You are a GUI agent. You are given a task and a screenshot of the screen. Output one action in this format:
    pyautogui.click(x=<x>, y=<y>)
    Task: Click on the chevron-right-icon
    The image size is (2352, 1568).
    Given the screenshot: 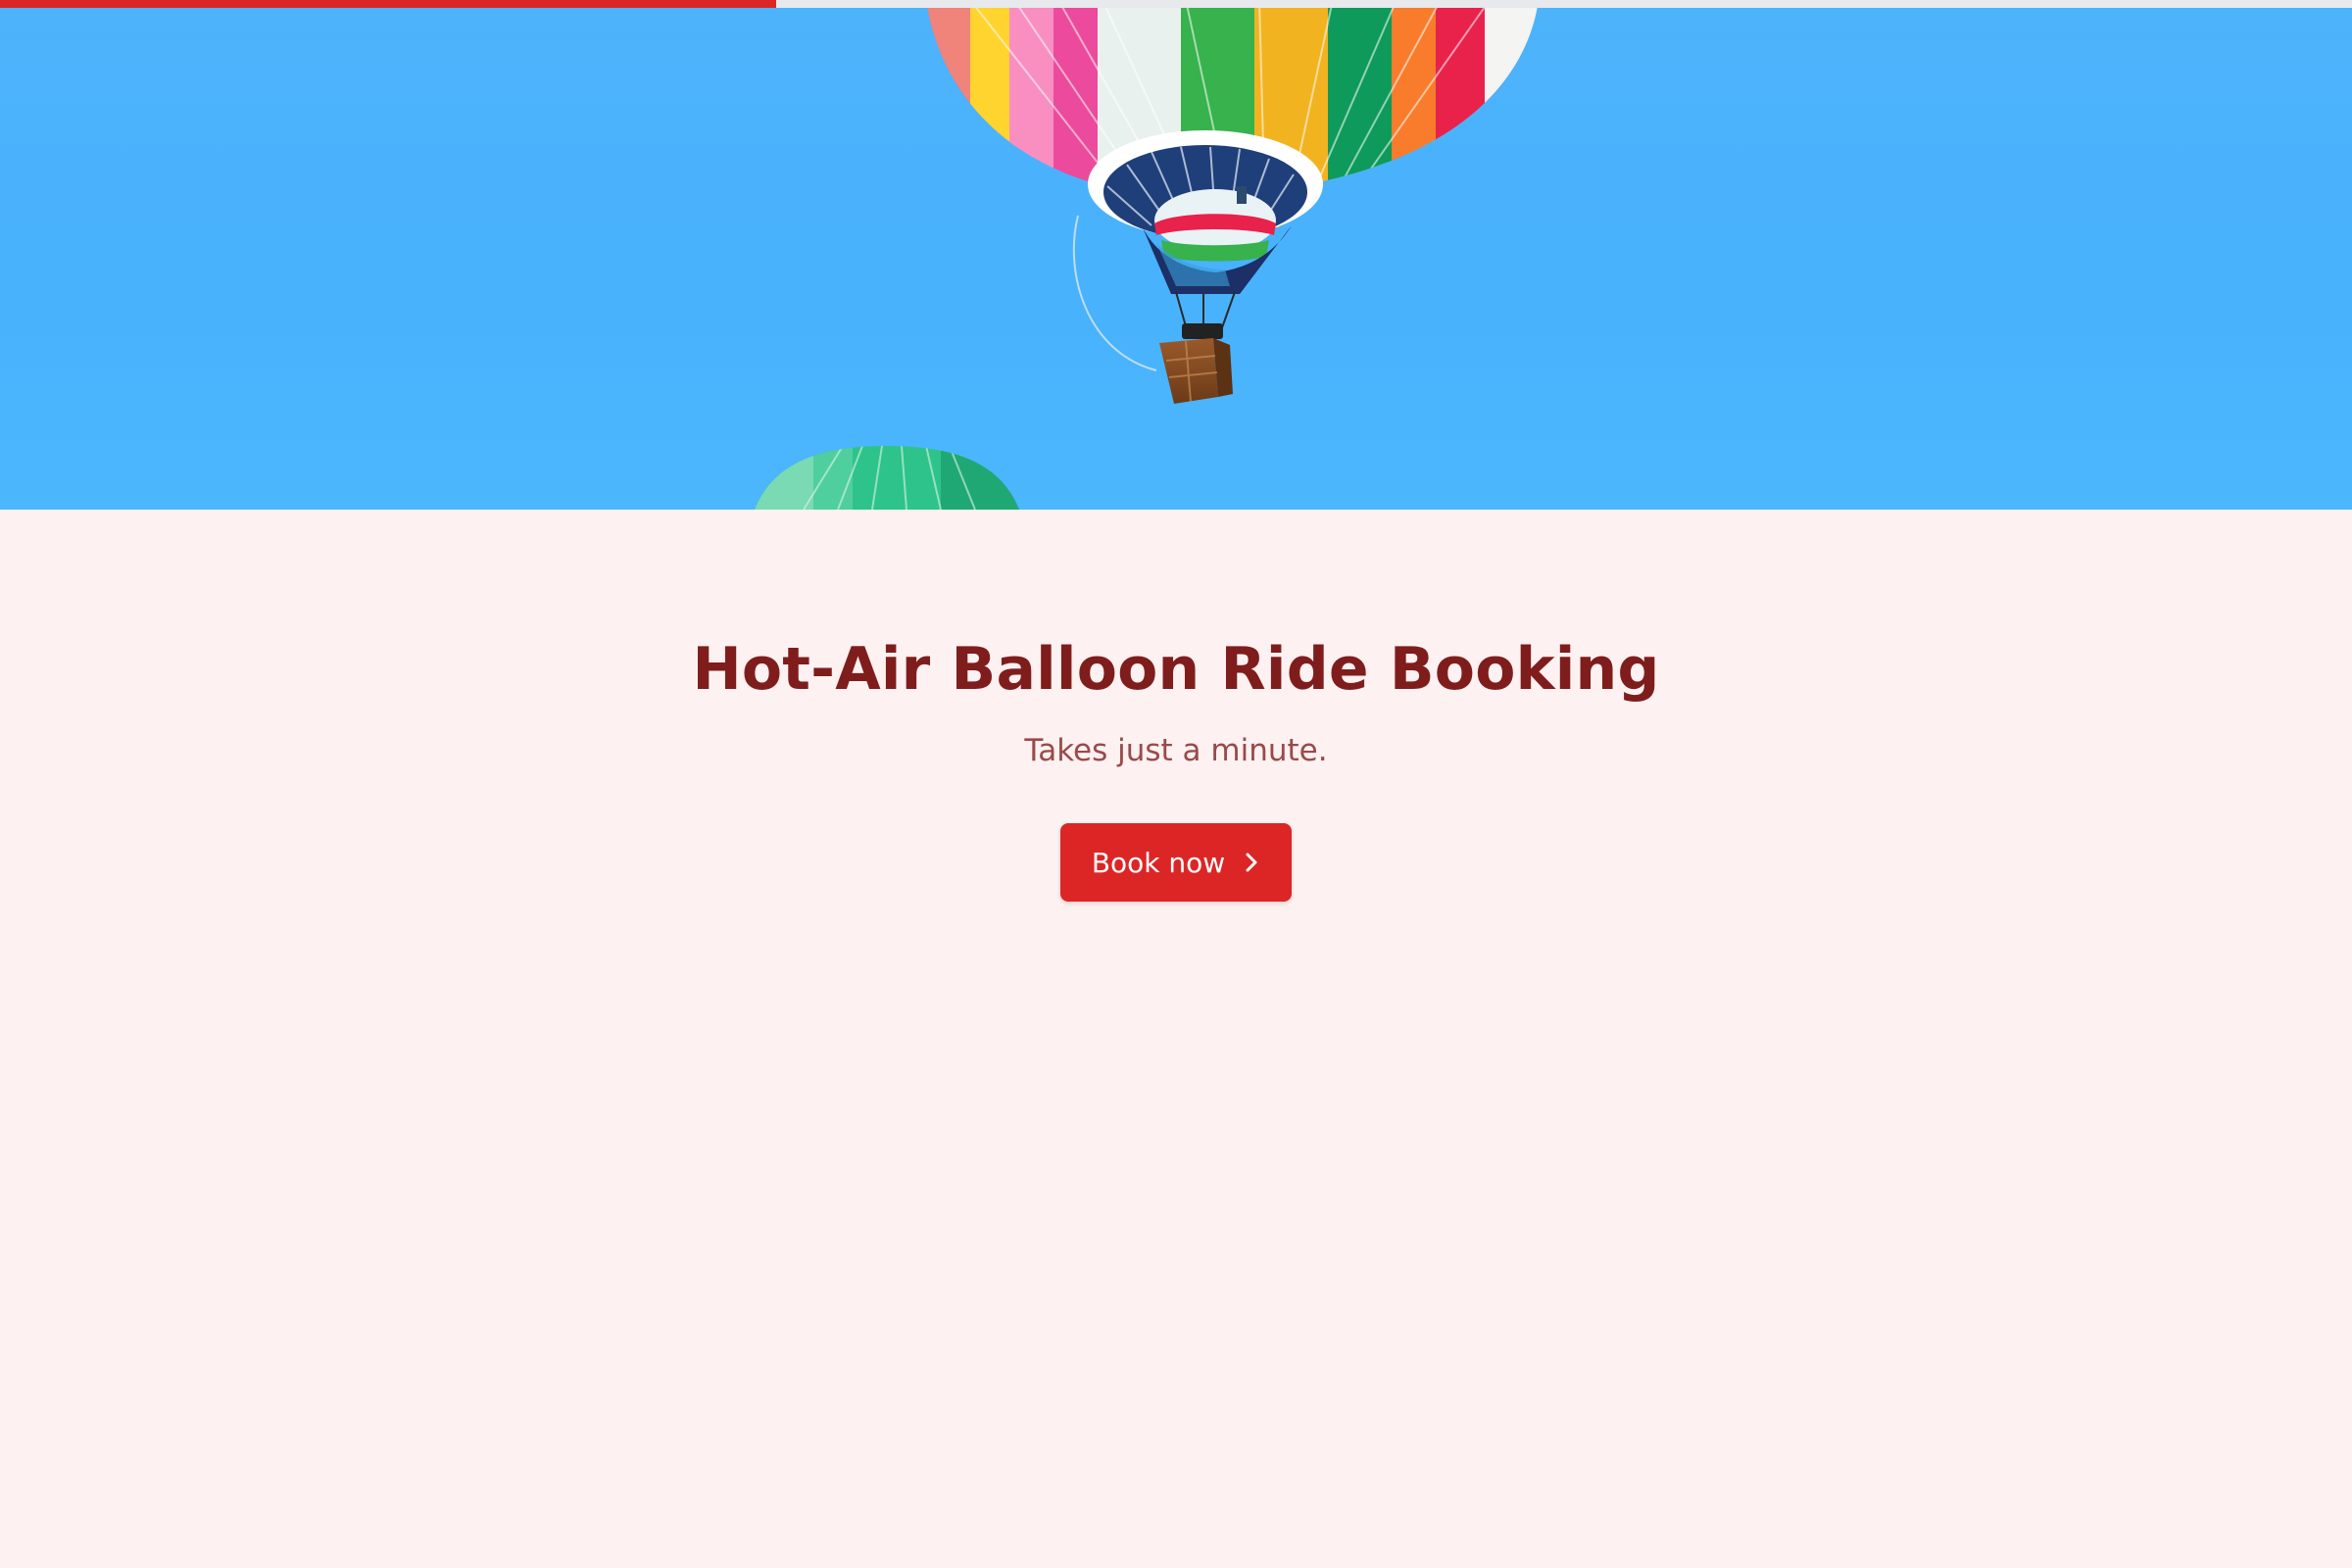 What is the action you would take?
    pyautogui.click(x=1251, y=862)
    